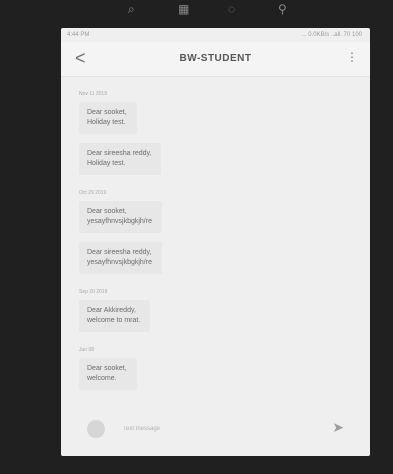  What do you see at coordinates (131, 9) in the screenshot?
I see `search-icon: ⌕` at bounding box center [131, 9].